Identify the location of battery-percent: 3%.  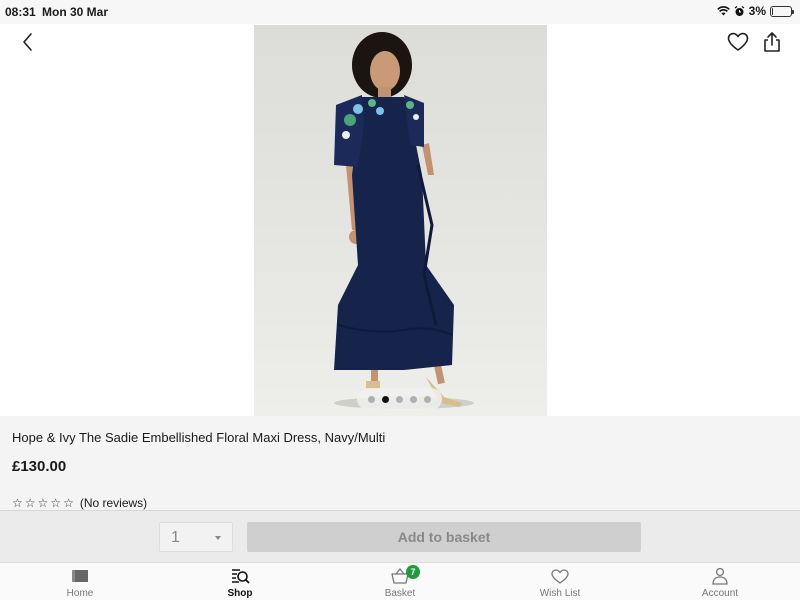
(757, 11).